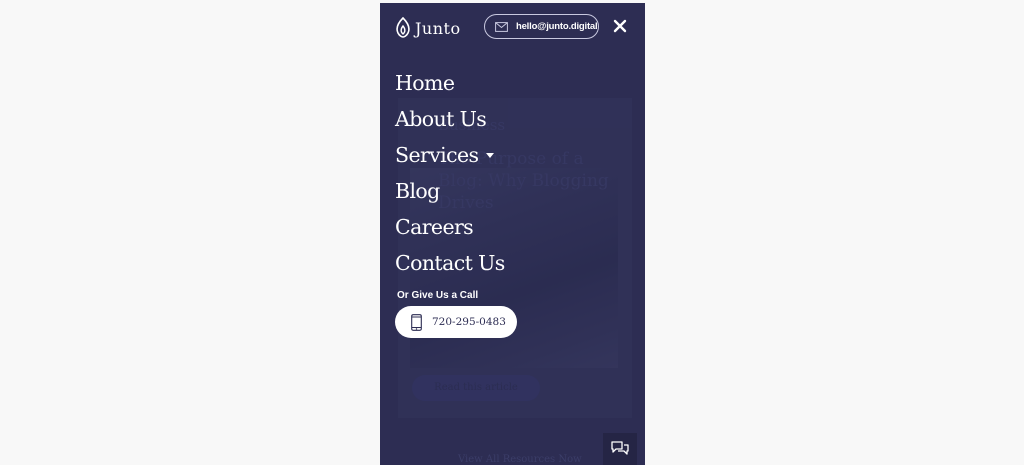 The image size is (1024, 465). What do you see at coordinates (469, 322) in the screenshot?
I see `phone-number: 720-295-0483` at bounding box center [469, 322].